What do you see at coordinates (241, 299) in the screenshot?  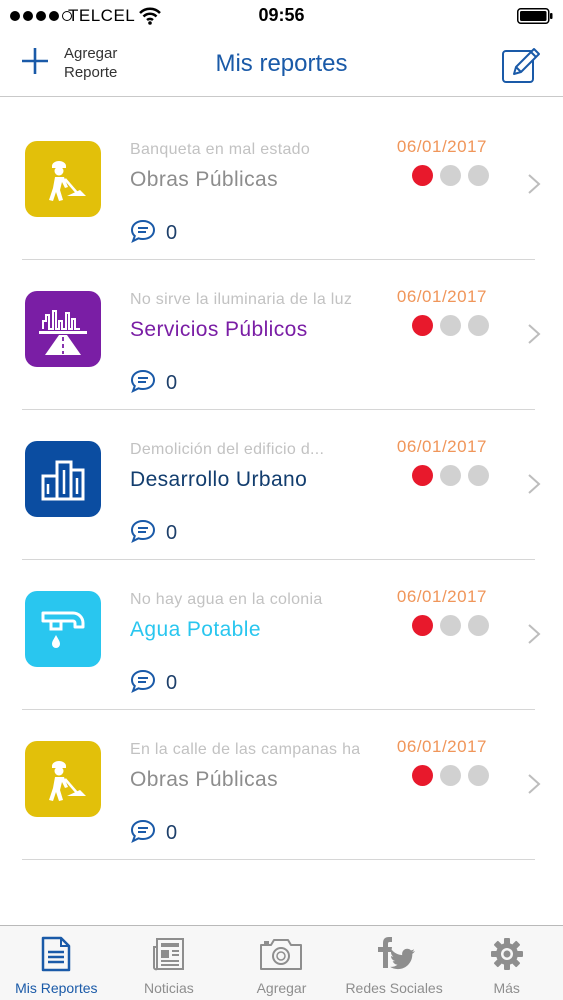 I see `report-description: No sirve la iluminaria de la luz` at bounding box center [241, 299].